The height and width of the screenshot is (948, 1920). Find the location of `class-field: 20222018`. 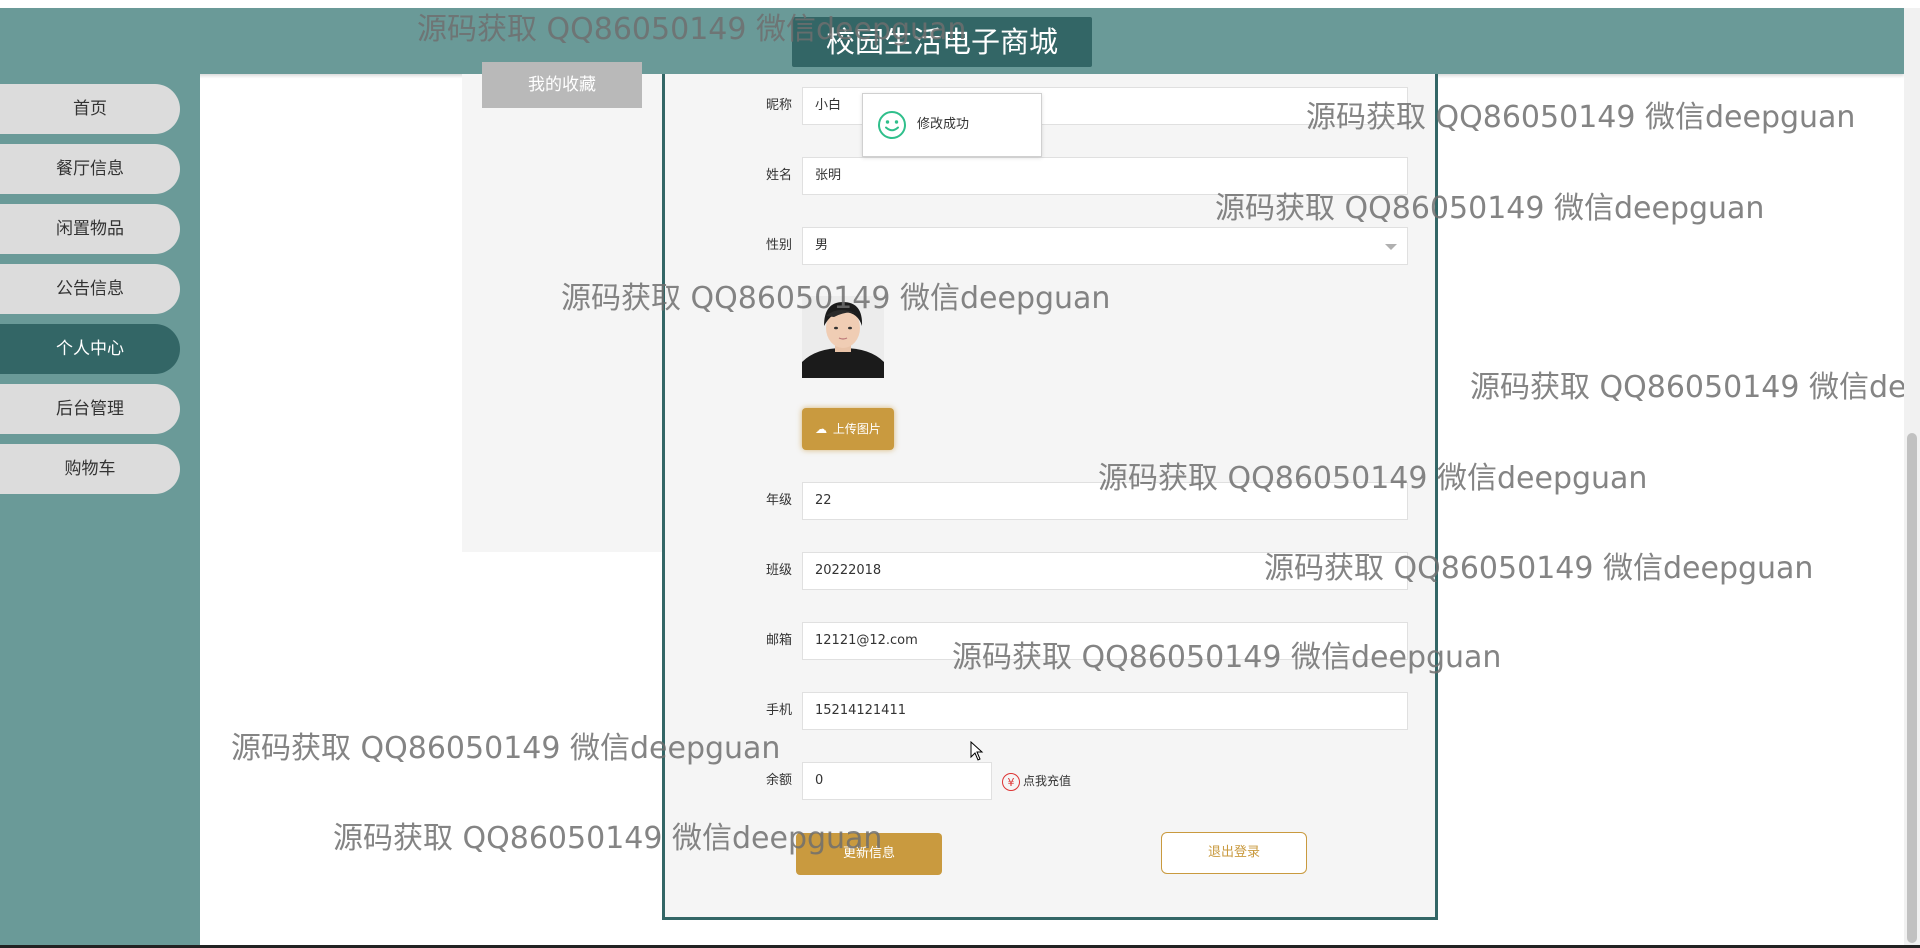

class-field: 20222018 is located at coordinates (1105, 571).